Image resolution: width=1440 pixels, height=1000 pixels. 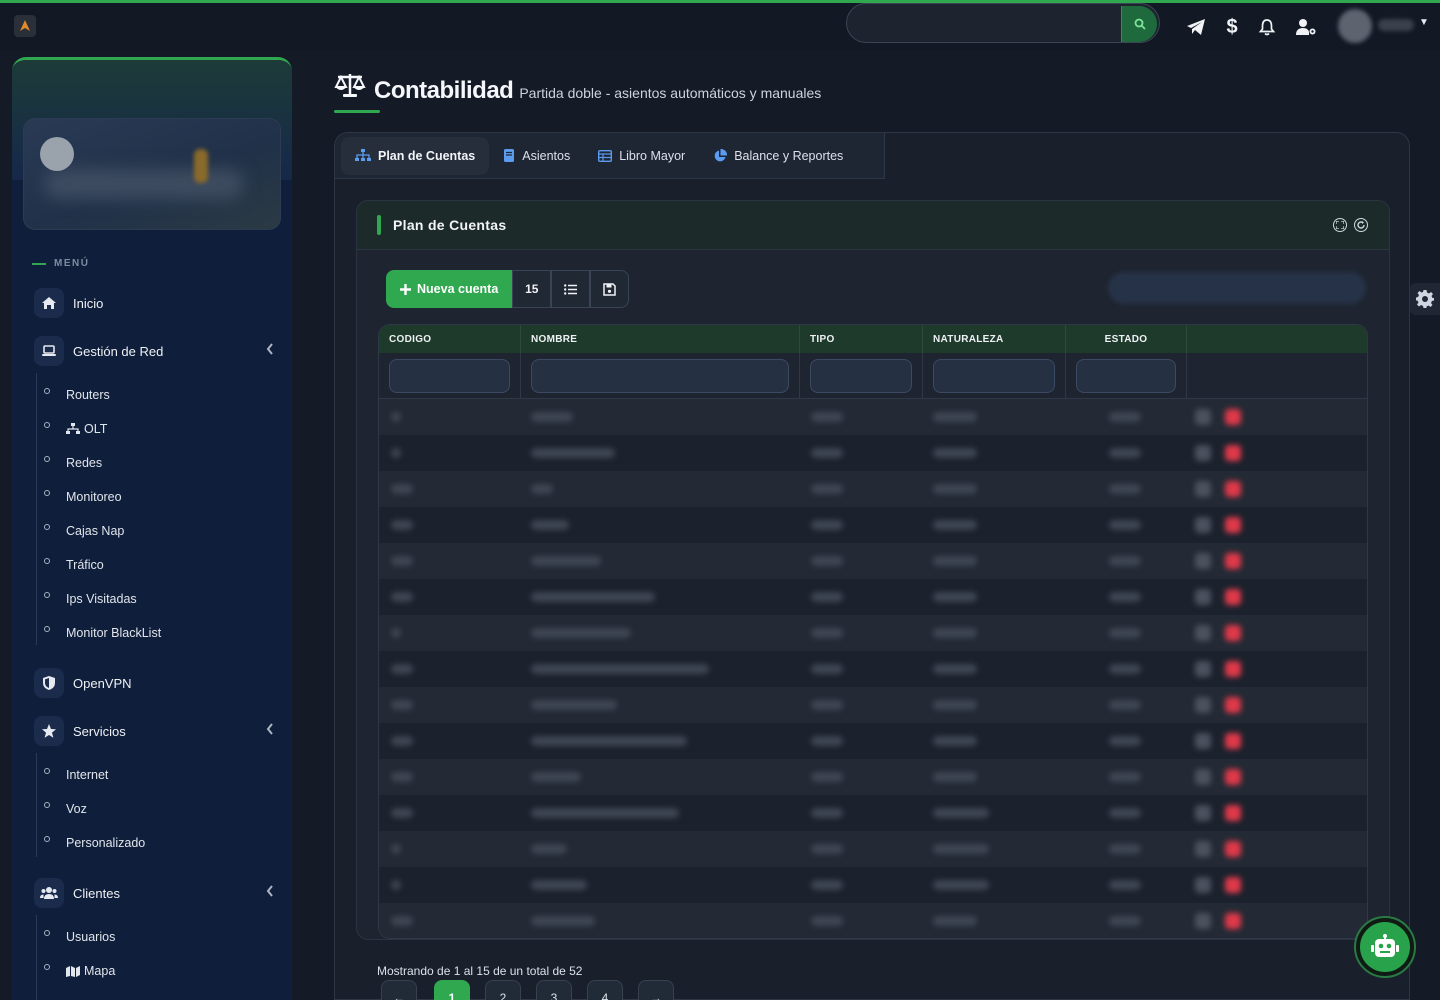 I want to click on filter-naturaleza-input, so click(x=994, y=376).